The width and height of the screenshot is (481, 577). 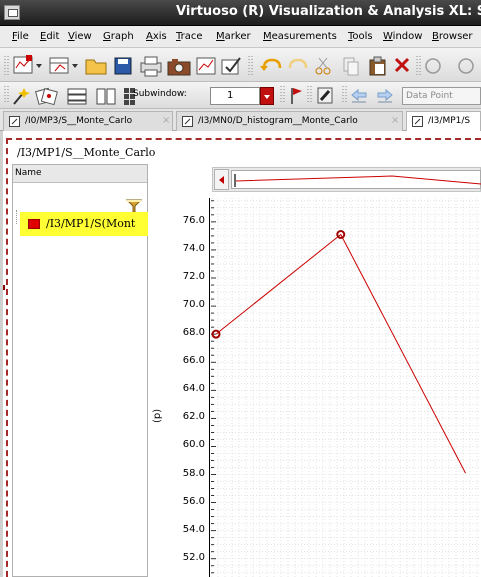 What do you see at coordinates (88, 121) in the screenshot?
I see `tab-i0-mp3-s-monte-carlo: /I0/MP3/S__Monte_Carlo ×` at bounding box center [88, 121].